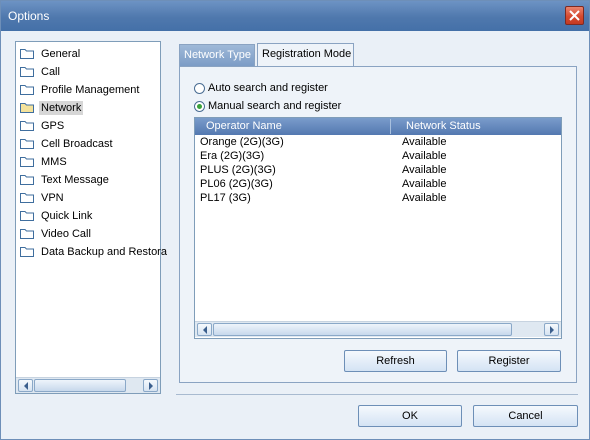 The width and height of the screenshot is (590, 440). I want to click on tab-network-type: Network Type, so click(217, 55).